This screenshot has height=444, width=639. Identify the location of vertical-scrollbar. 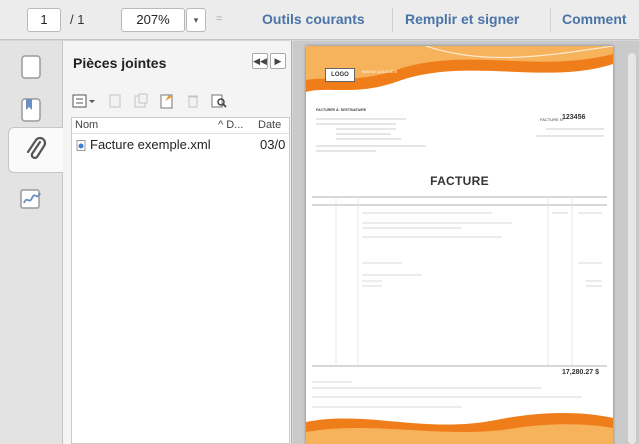
(632, 248).